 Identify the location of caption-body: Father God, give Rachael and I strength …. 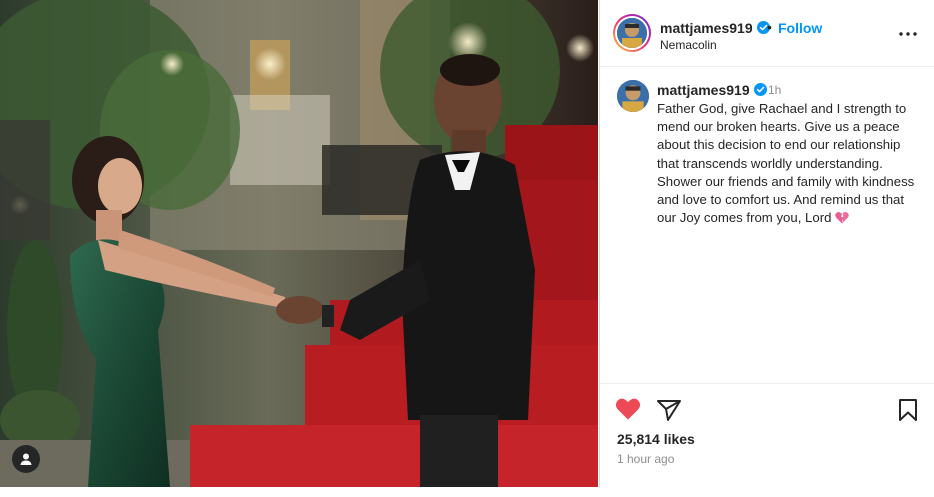
(786, 163).